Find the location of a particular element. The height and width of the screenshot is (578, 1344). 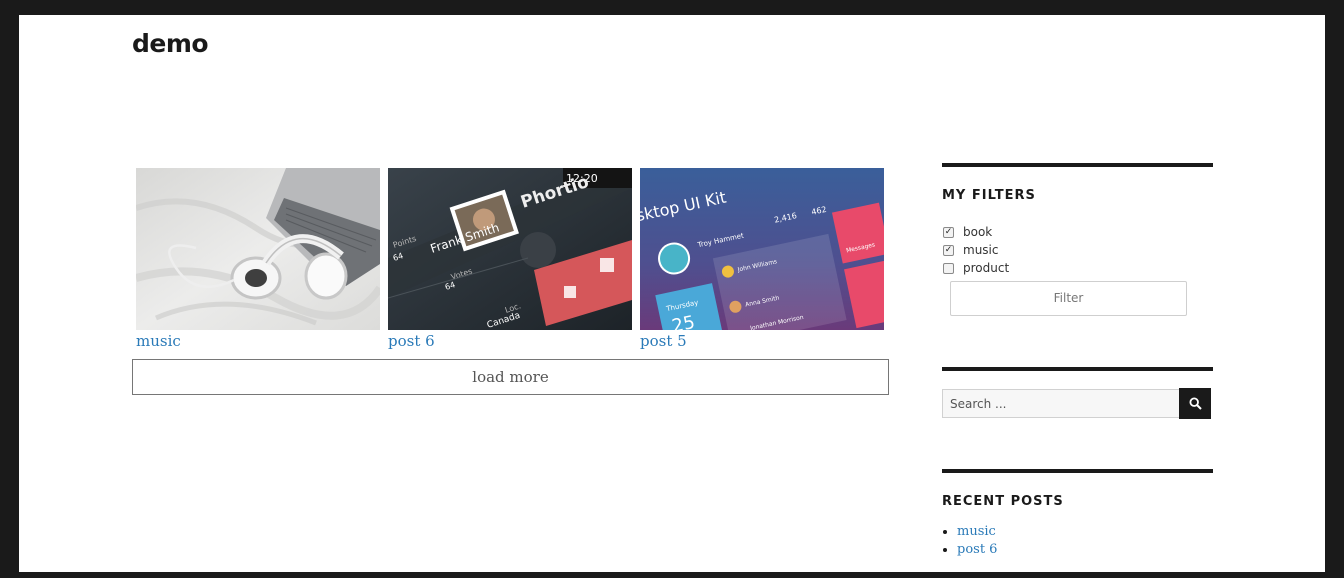

recent-post-link: post 6 is located at coordinates (977, 549).